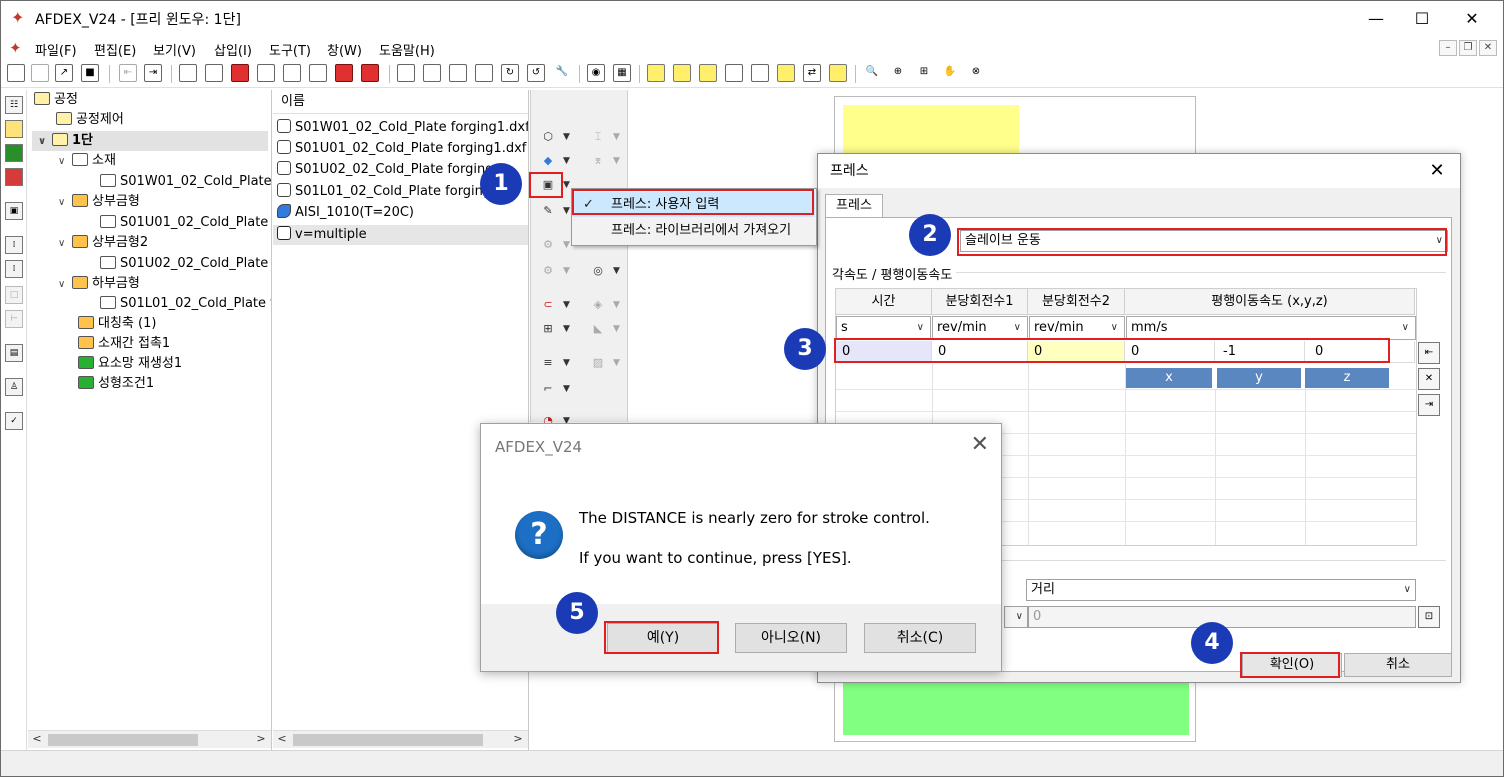 Image resolution: width=1504 pixels, height=777 pixels. What do you see at coordinates (290, 49) in the screenshot?
I see `menu-tools: 도구(T)` at bounding box center [290, 49].